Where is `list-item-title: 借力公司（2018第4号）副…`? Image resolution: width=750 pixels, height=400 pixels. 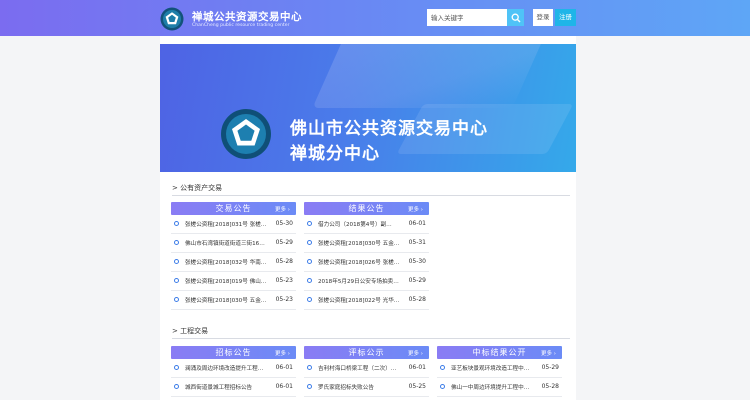
list-item-title: 借力公司（2018第4号）副… is located at coordinates (359, 224).